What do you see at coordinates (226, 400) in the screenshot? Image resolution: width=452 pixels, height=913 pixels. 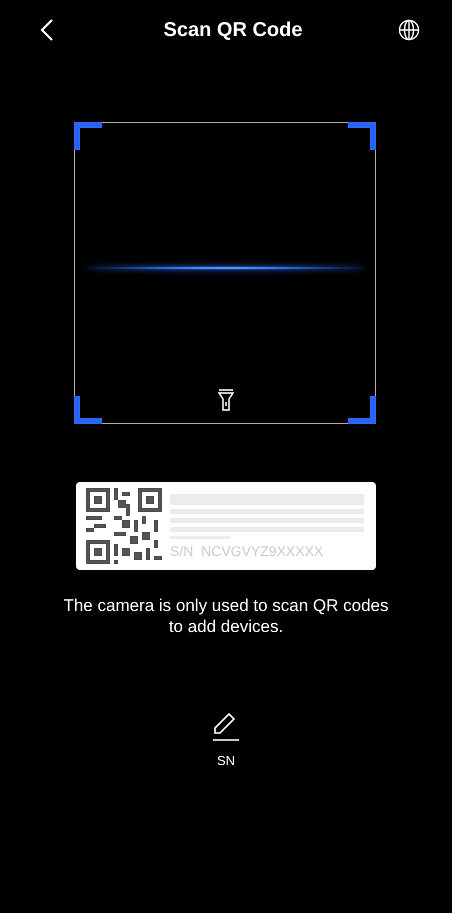 I see `flashlight-button` at bounding box center [226, 400].